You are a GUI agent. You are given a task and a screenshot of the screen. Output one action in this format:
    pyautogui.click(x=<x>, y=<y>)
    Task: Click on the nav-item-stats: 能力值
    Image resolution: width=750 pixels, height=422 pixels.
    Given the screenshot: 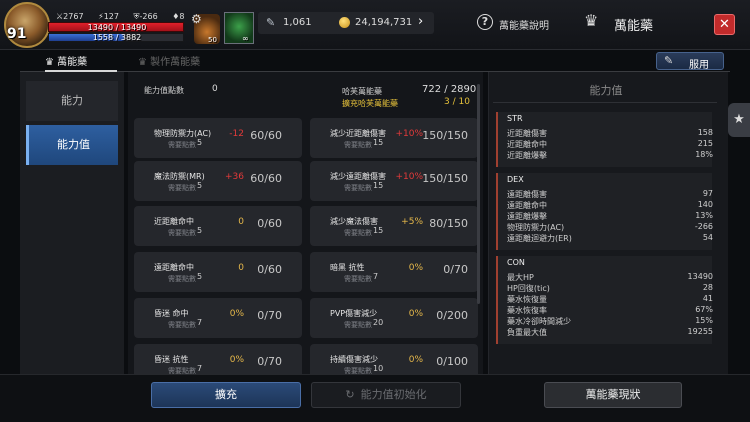 What is the action you would take?
    pyautogui.click(x=72, y=145)
    